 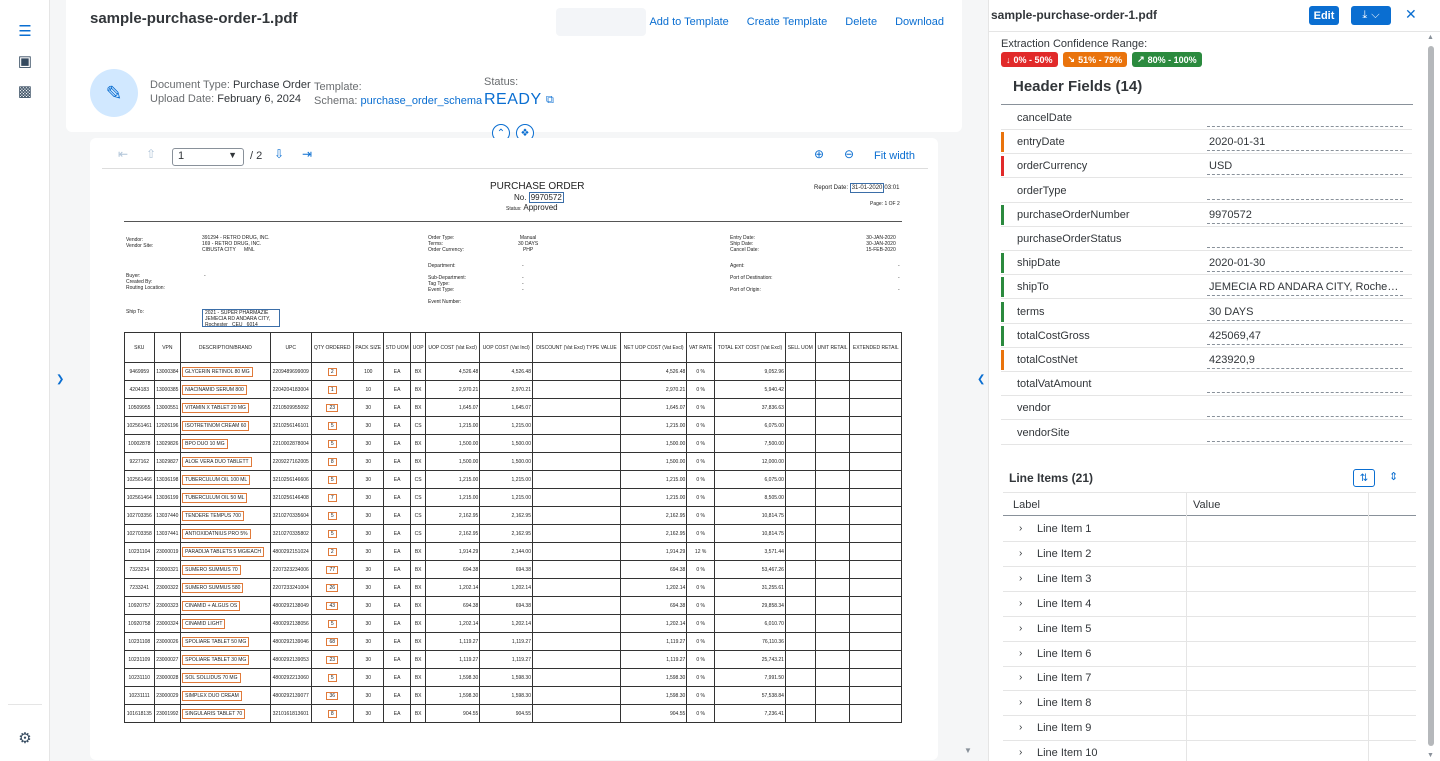 I want to click on line-item-row: › Line Item 2, so click(x=1209, y=554).